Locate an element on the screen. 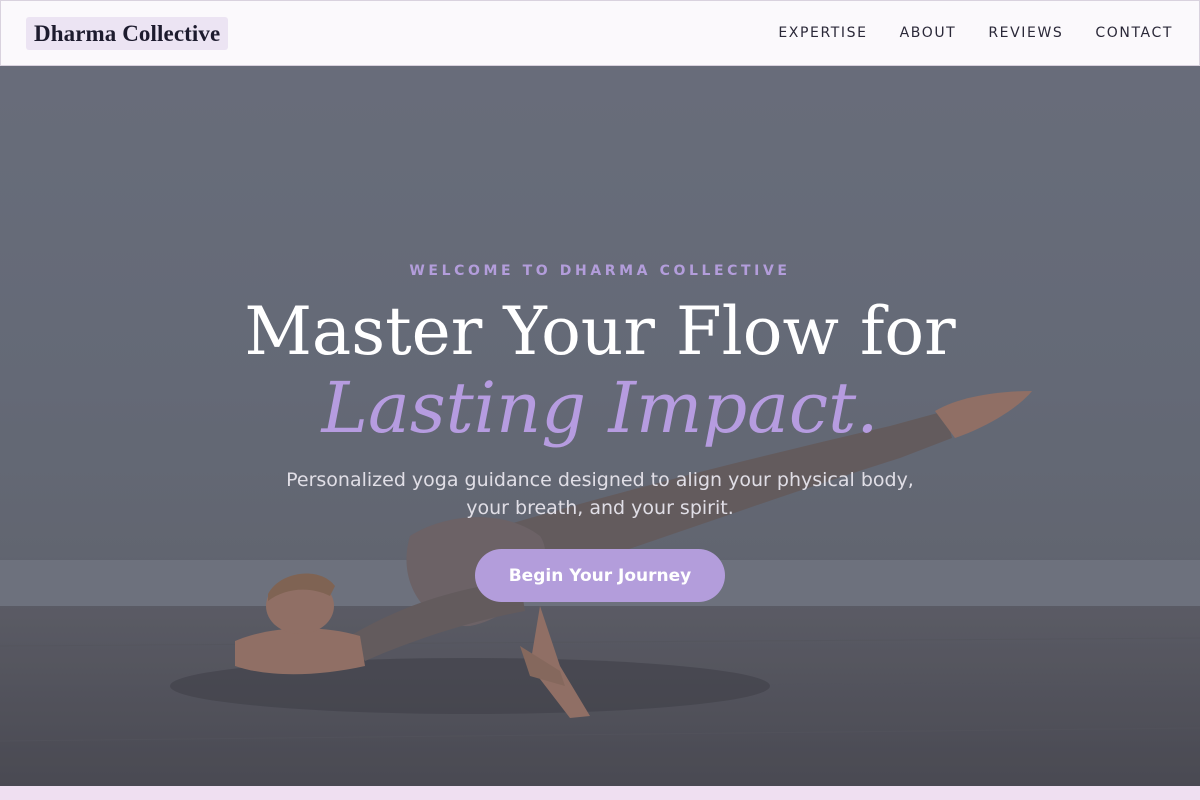  hero-eyebrow: WELCOME TO DHARMA COLLECTIVE is located at coordinates (600, 271).